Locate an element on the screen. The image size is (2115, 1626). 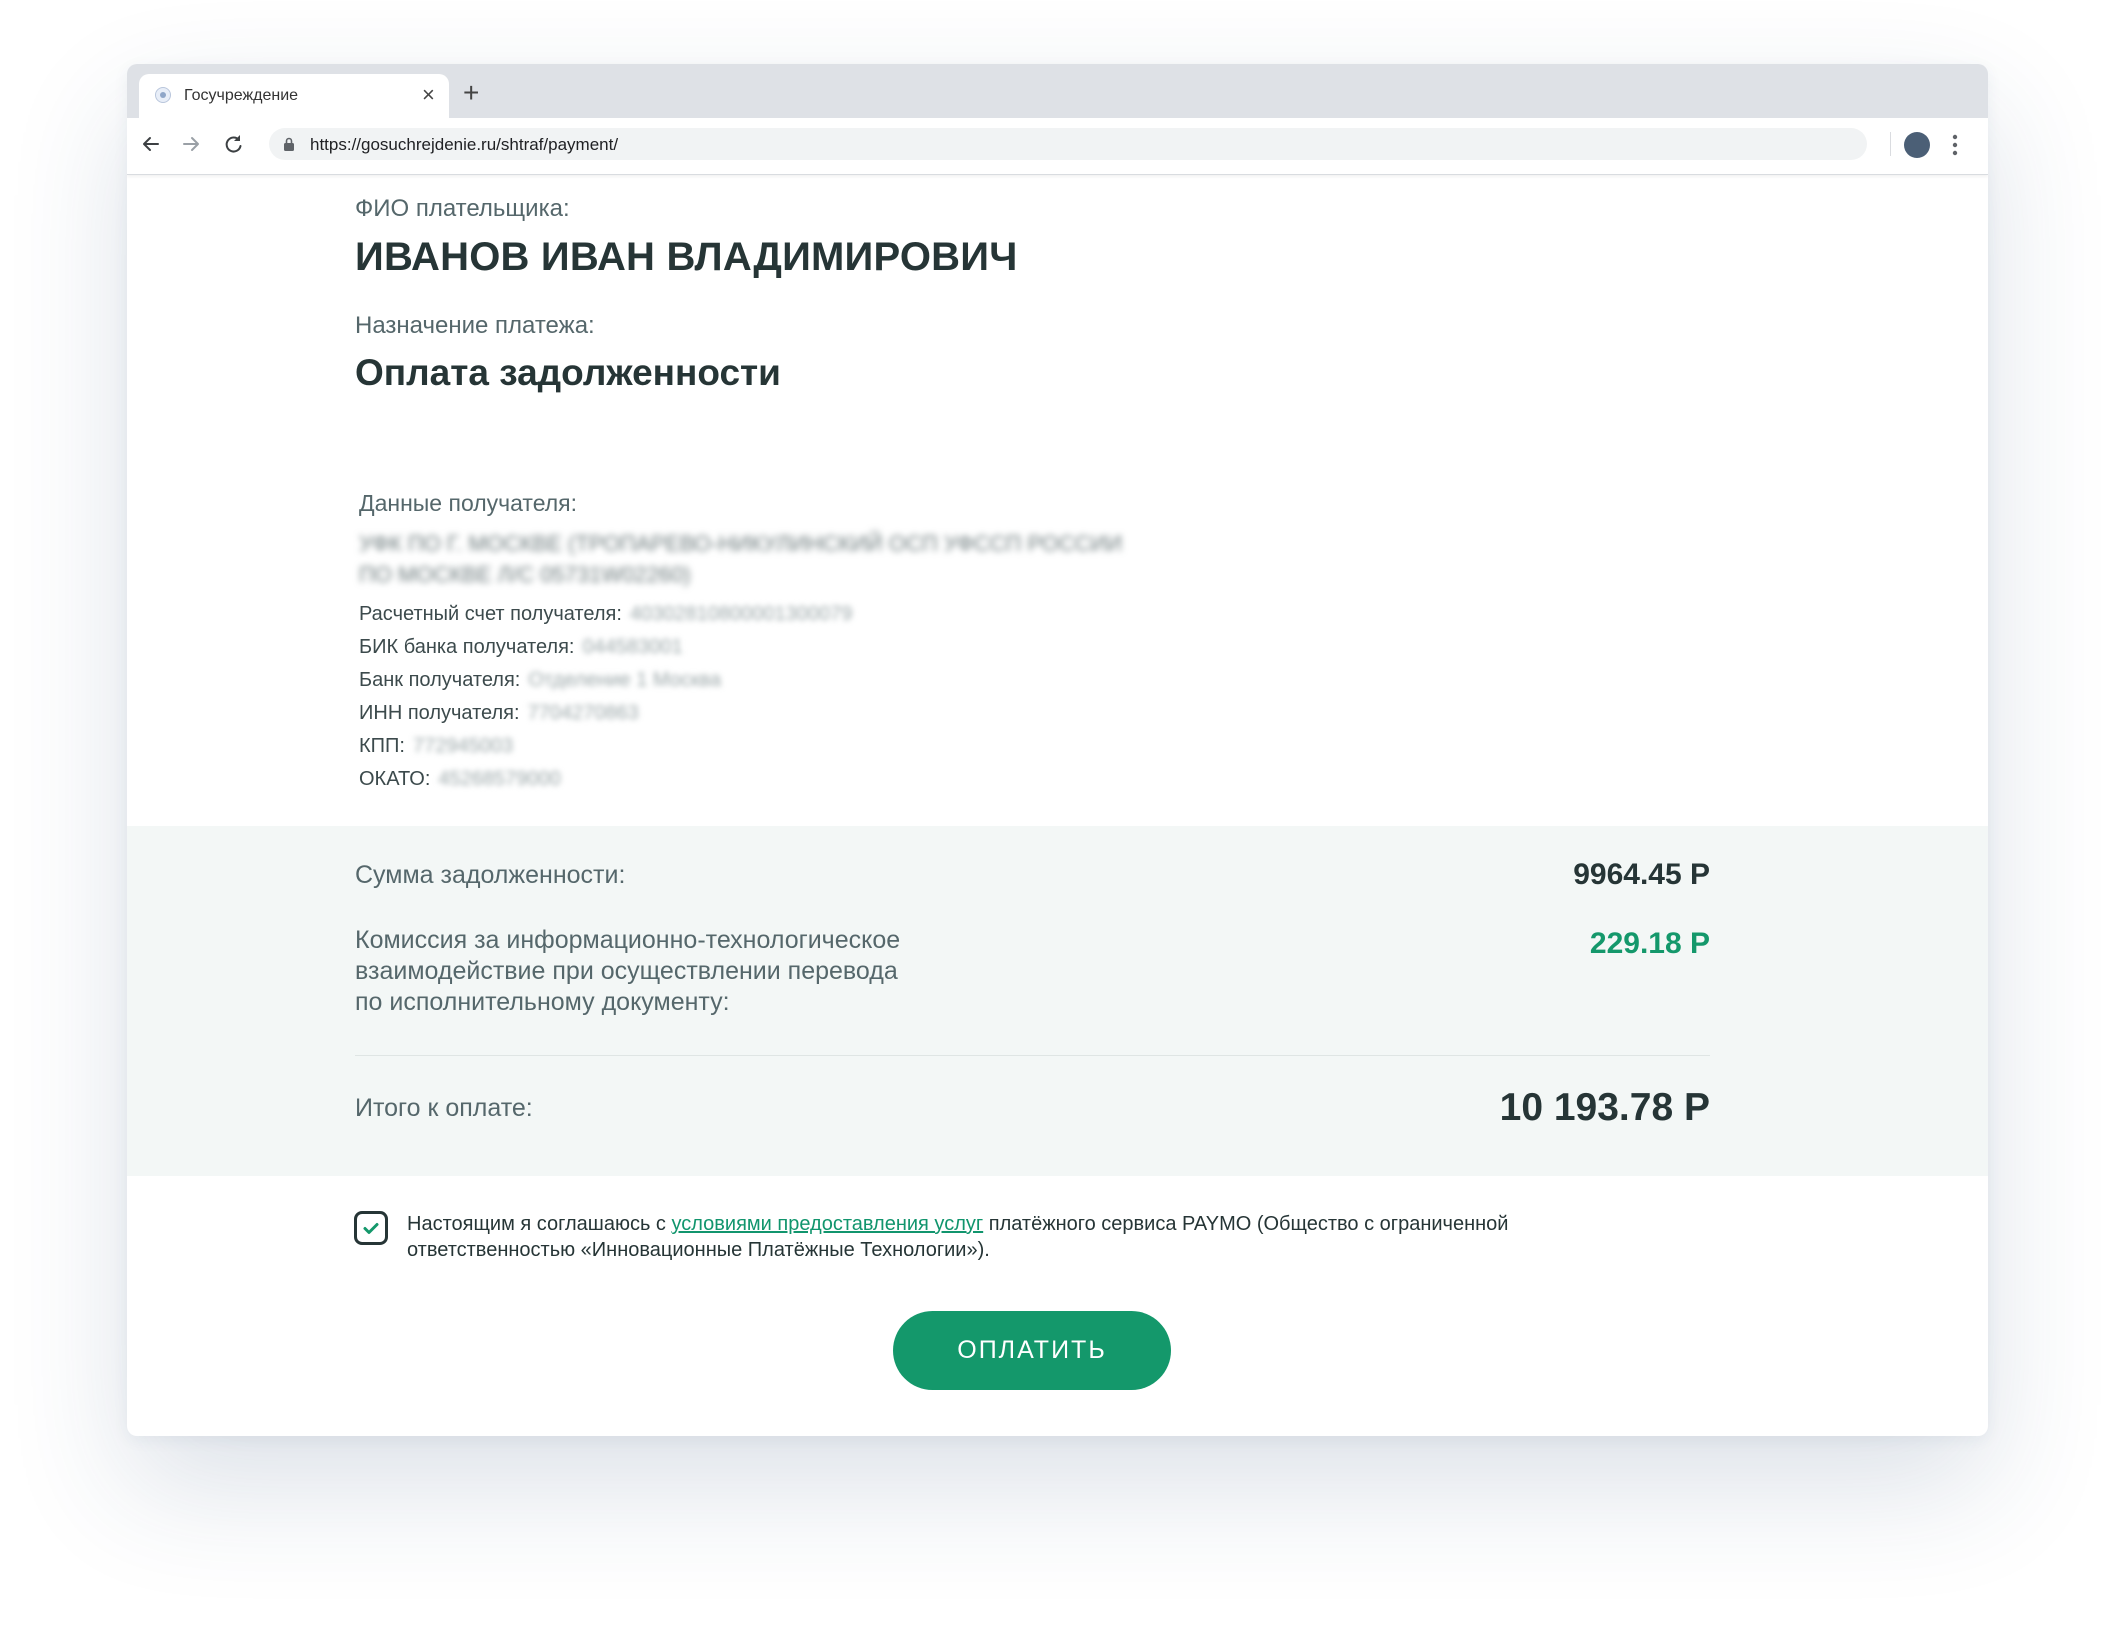
agreement-checkbox is located at coordinates (371, 1228).